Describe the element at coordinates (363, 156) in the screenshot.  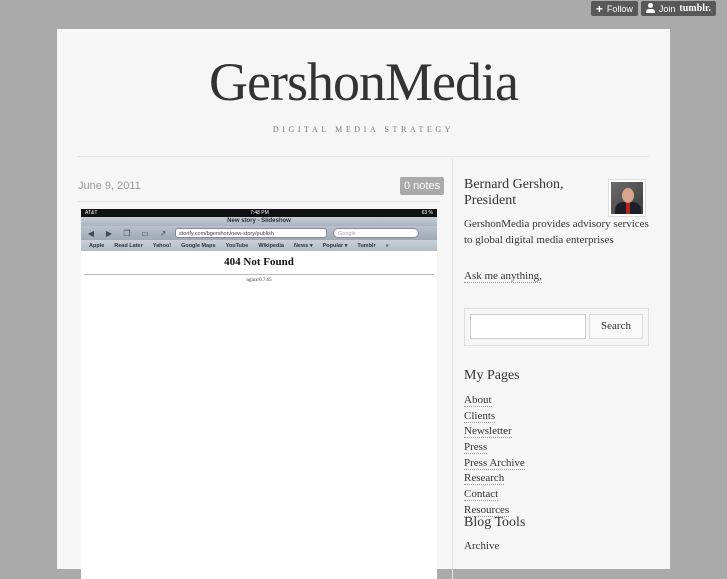
I see `header-divider` at that location.